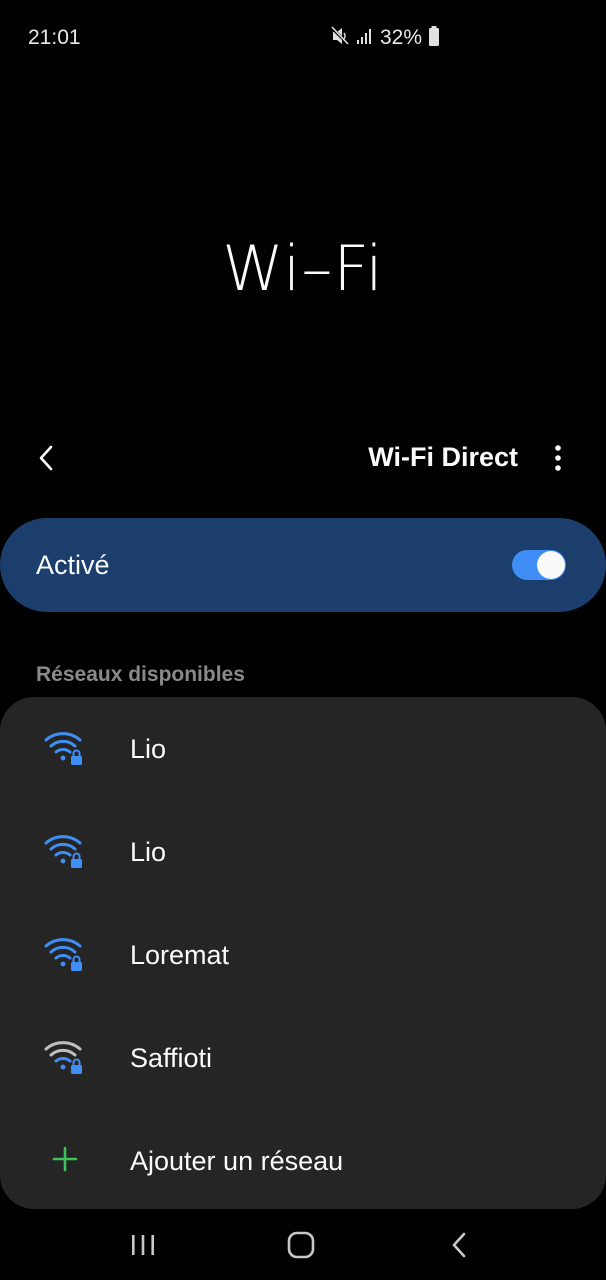 The height and width of the screenshot is (1280, 606). I want to click on recent-apps-icon, so click(143, 1245).